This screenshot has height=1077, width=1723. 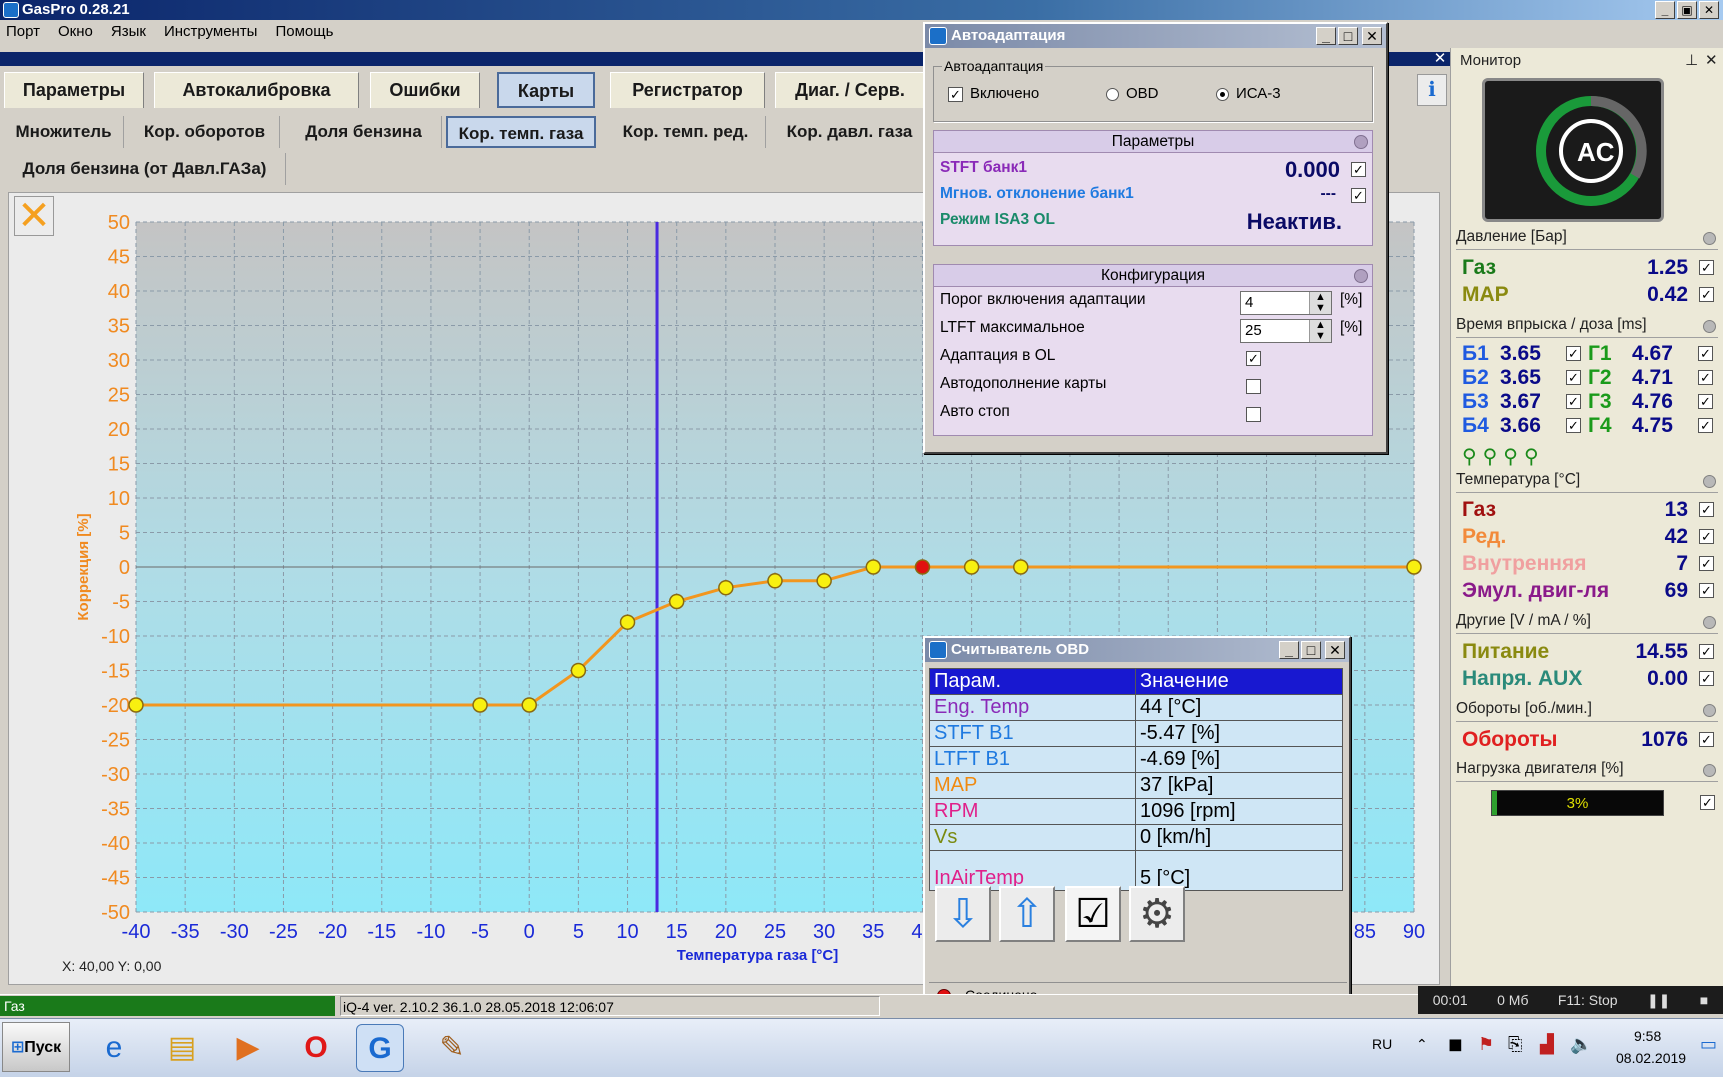 What do you see at coordinates (1372, 36) in the screenshot?
I see `autoadapt-close-button: ✕` at bounding box center [1372, 36].